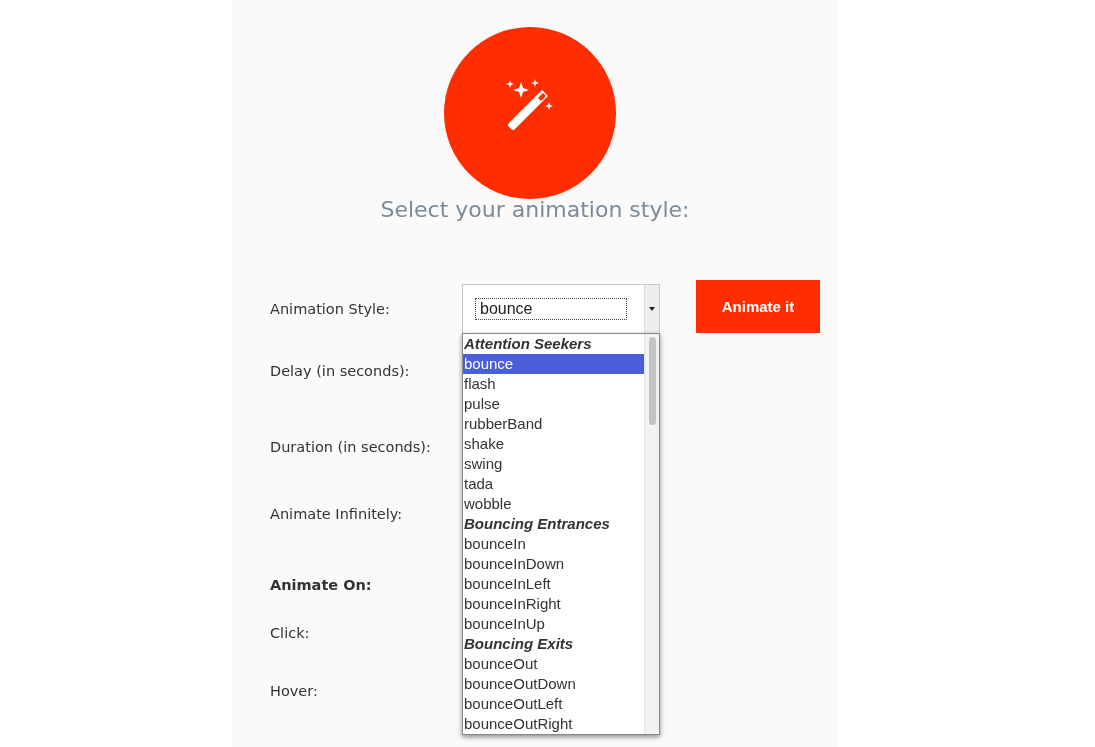 This screenshot has height=747, width=1095. Describe the element at coordinates (553, 364) in the screenshot. I see `dropdown-option: bounce` at that location.